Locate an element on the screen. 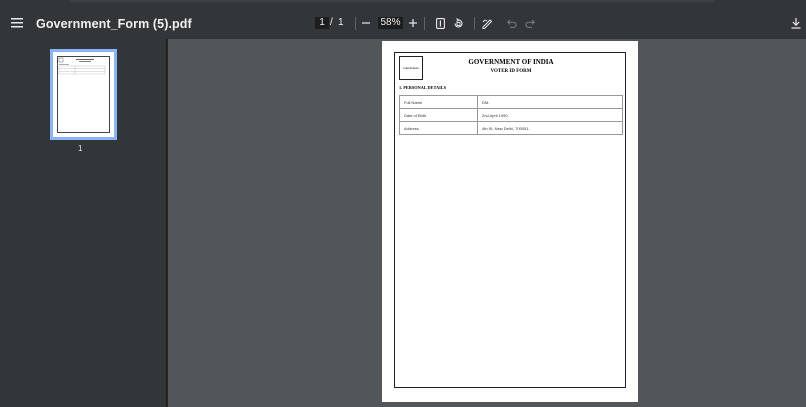 This screenshot has width=806, height=407. table-row: Address 4th St. New Delhi, 700051. is located at coordinates (511, 128).